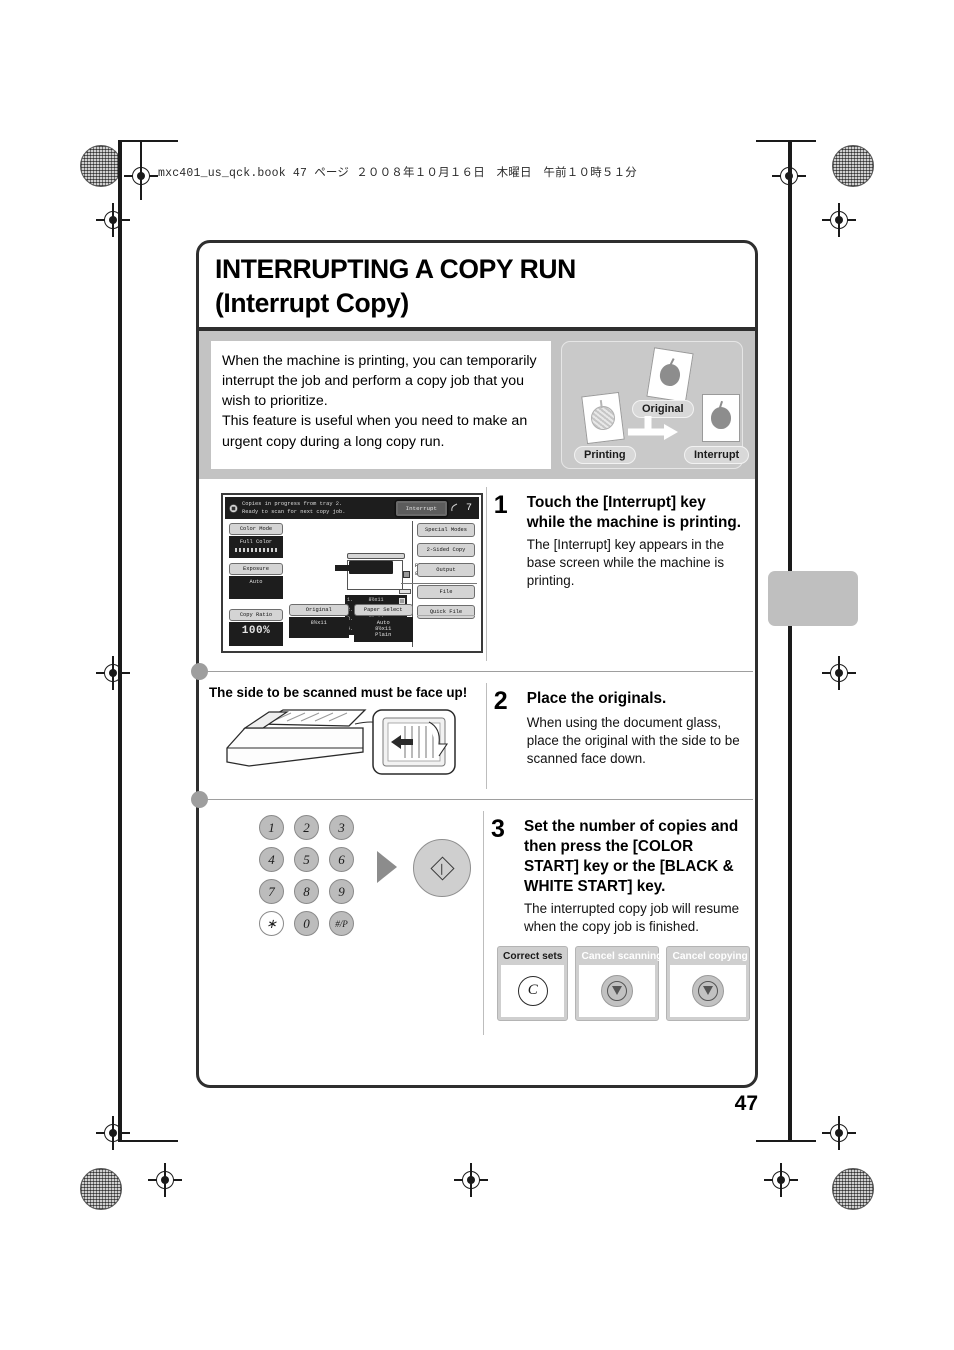 This screenshot has height=1350, width=954. I want to click on interrupt-sheet-icon, so click(721, 418).